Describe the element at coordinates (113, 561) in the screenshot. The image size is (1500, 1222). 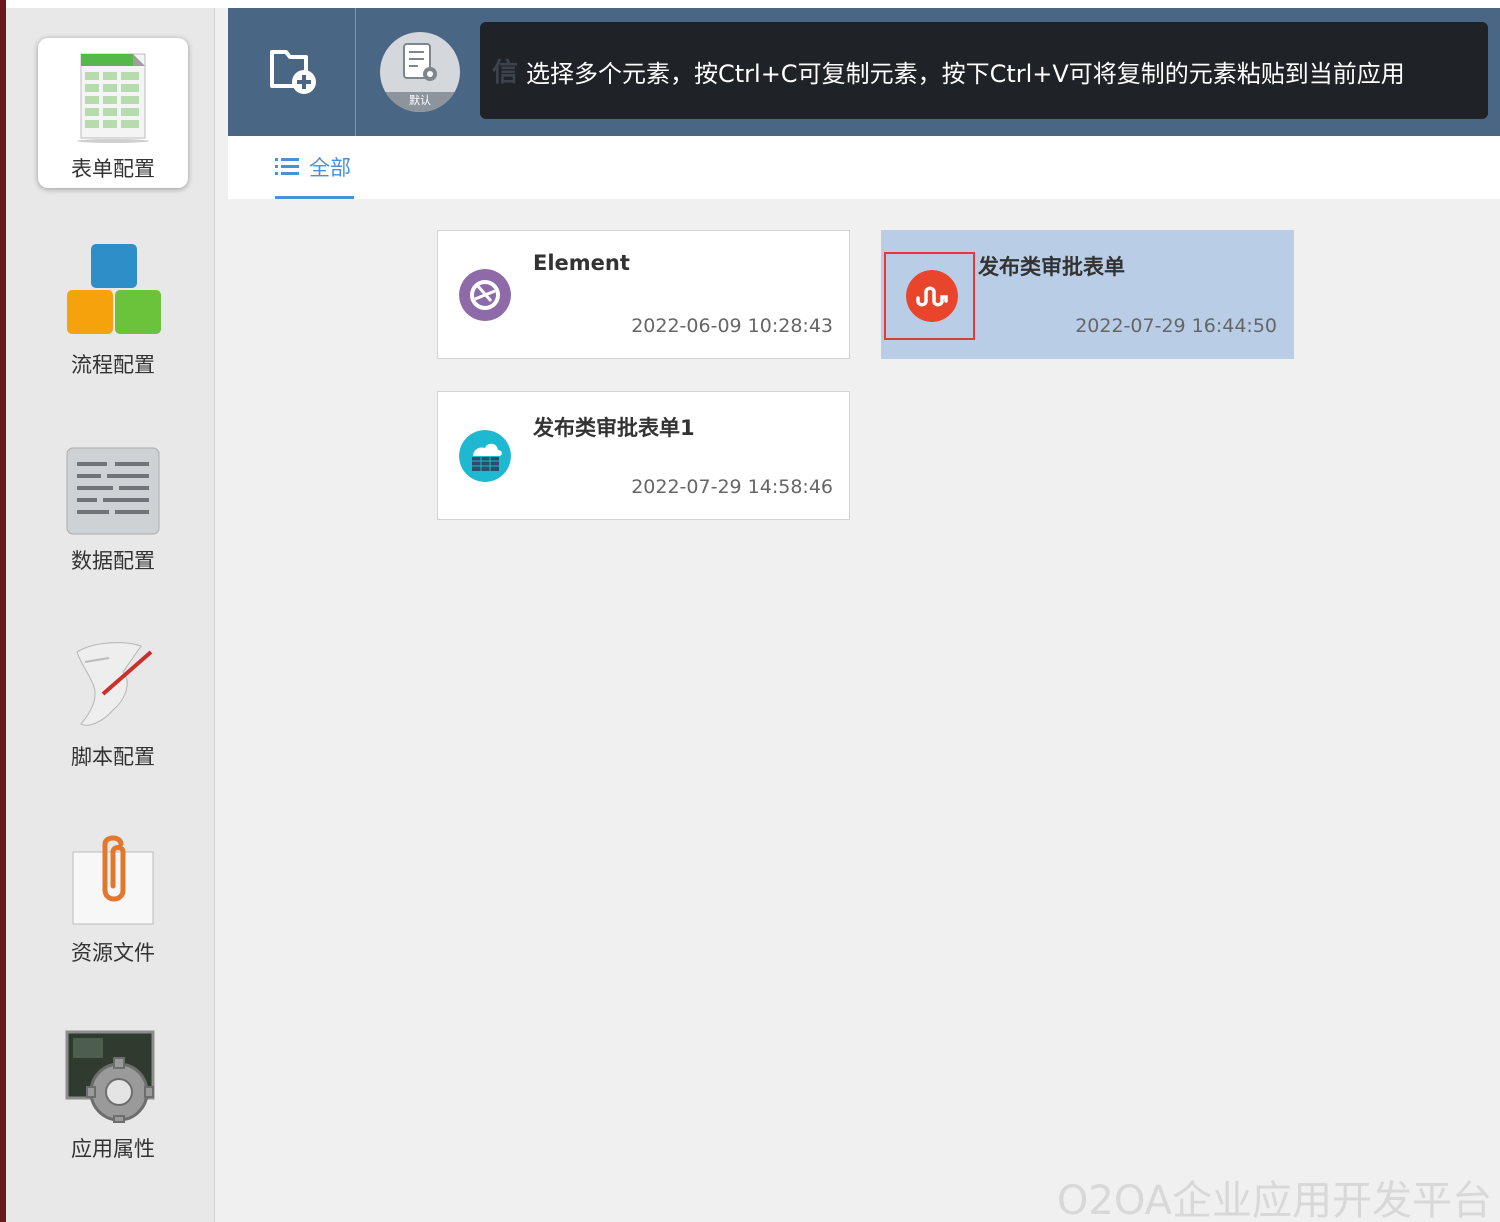
I see `sidebar-item-label: 数据配置` at that location.